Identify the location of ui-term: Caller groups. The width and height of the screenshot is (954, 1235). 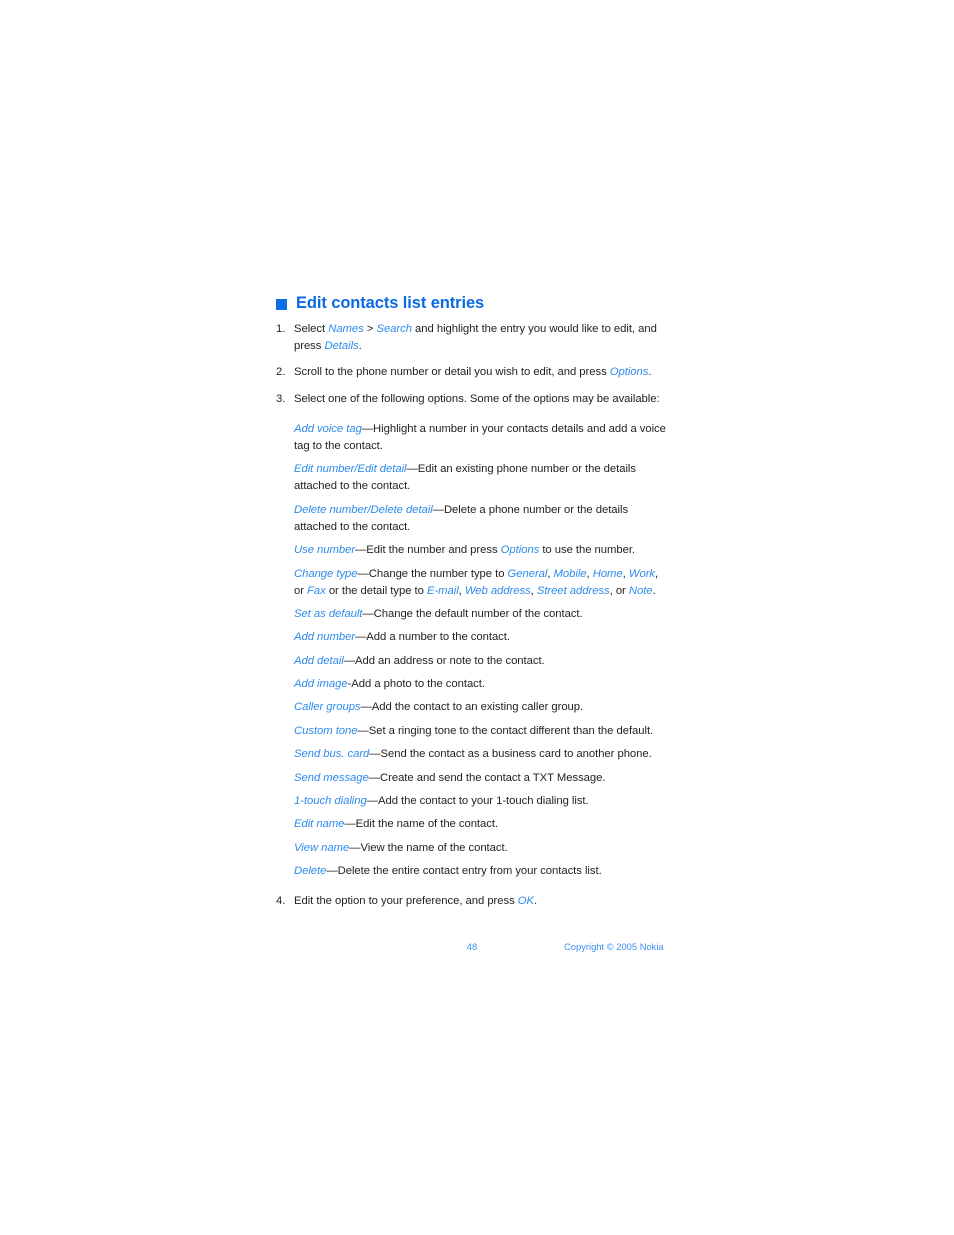
(327, 707).